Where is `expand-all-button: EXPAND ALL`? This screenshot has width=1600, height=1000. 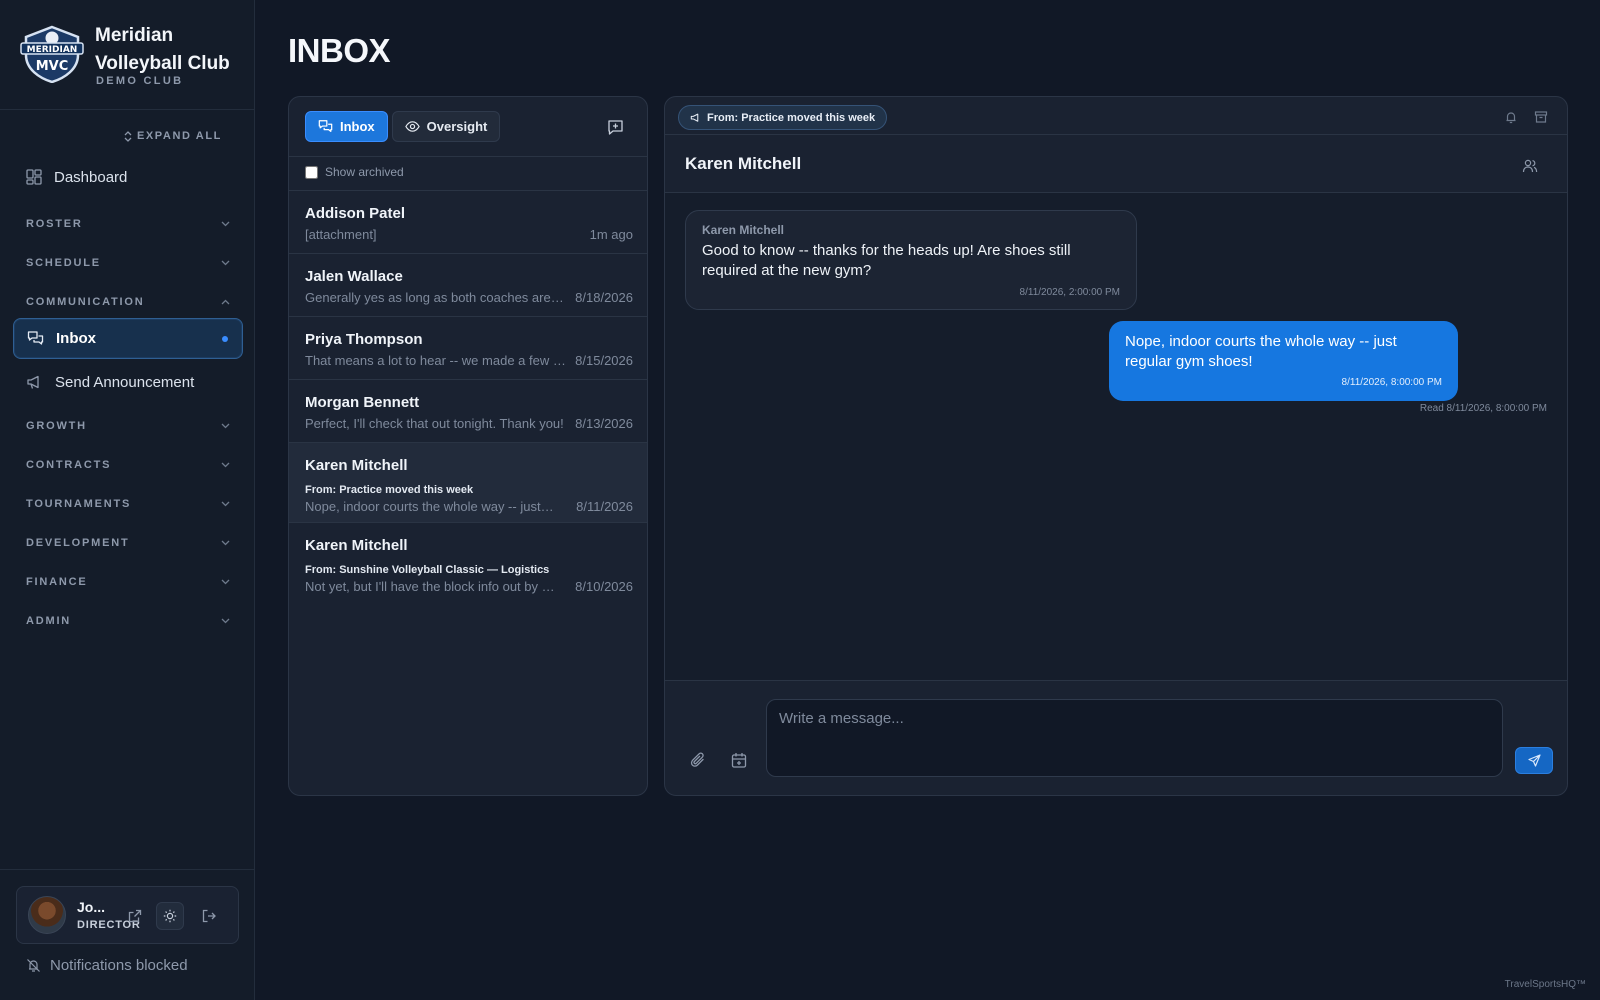 expand-all-button: EXPAND ALL is located at coordinates (173, 136).